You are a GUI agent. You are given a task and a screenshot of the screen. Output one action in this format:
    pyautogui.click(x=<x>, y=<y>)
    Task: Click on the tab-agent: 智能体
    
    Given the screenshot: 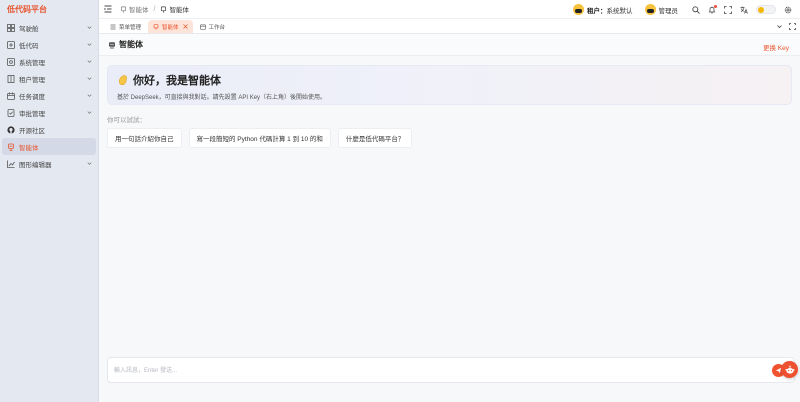 What is the action you would take?
    pyautogui.click(x=170, y=26)
    